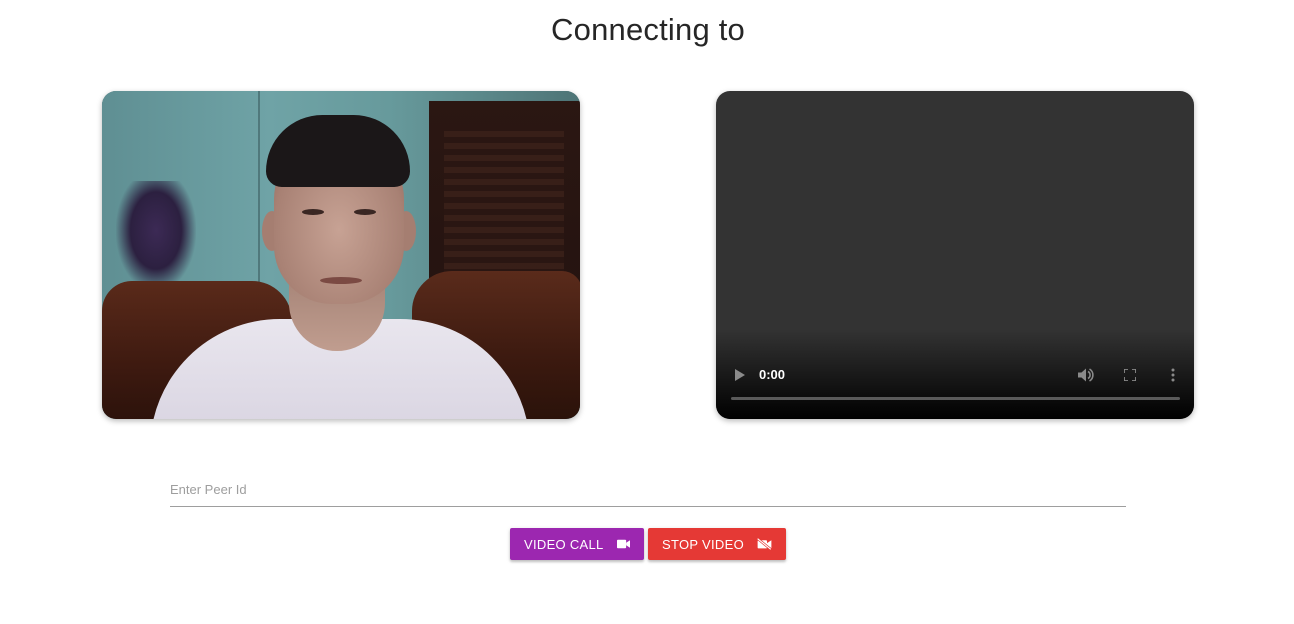 Image resolution: width=1294 pixels, height=624 pixels. I want to click on video-controls, so click(955, 374).